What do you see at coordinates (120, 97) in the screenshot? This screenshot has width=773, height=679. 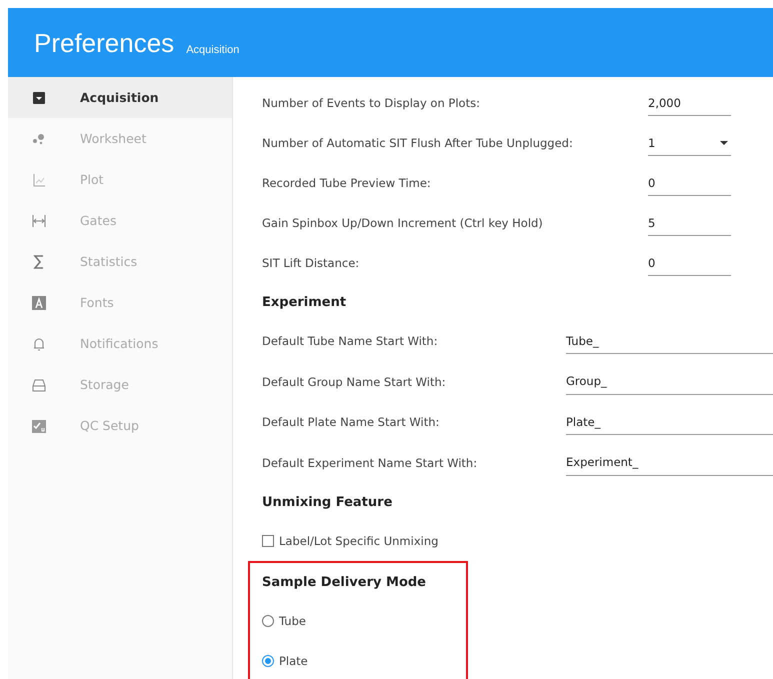 I see `sidebar-item: Acquisition` at bounding box center [120, 97].